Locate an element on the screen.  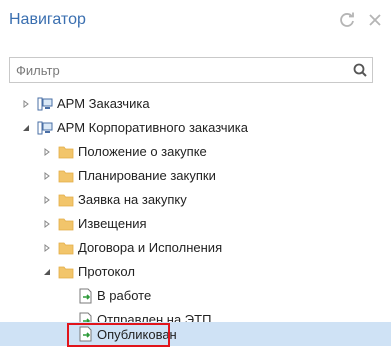
tree-item-label: Извещения is located at coordinates (112, 223).